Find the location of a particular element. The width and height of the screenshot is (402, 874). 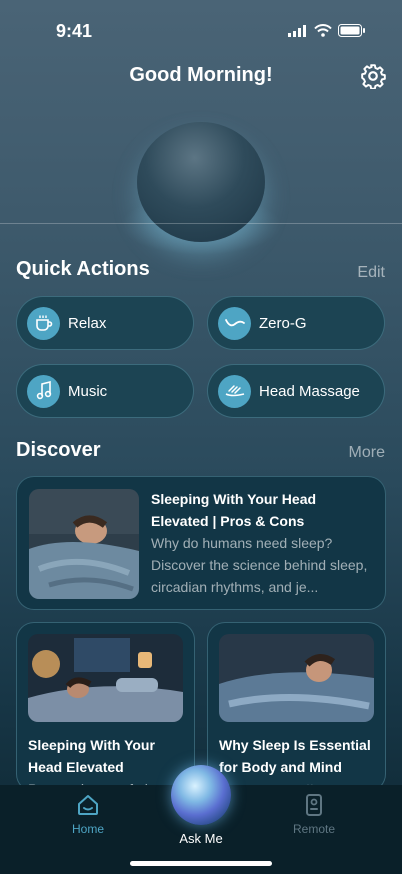

more-button: More is located at coordinates (367, 453).